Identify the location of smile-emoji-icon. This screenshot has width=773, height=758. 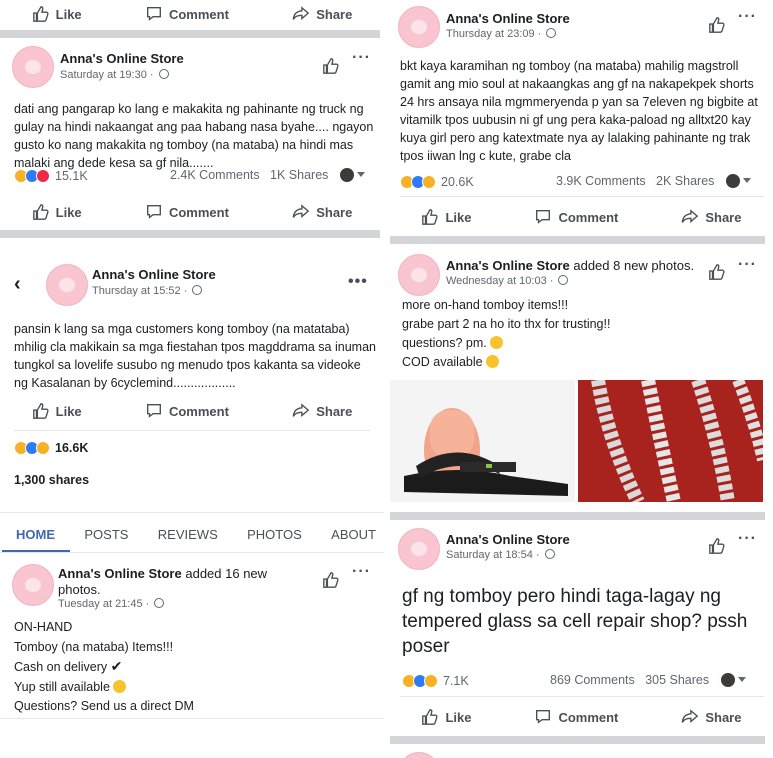
(497, 342).